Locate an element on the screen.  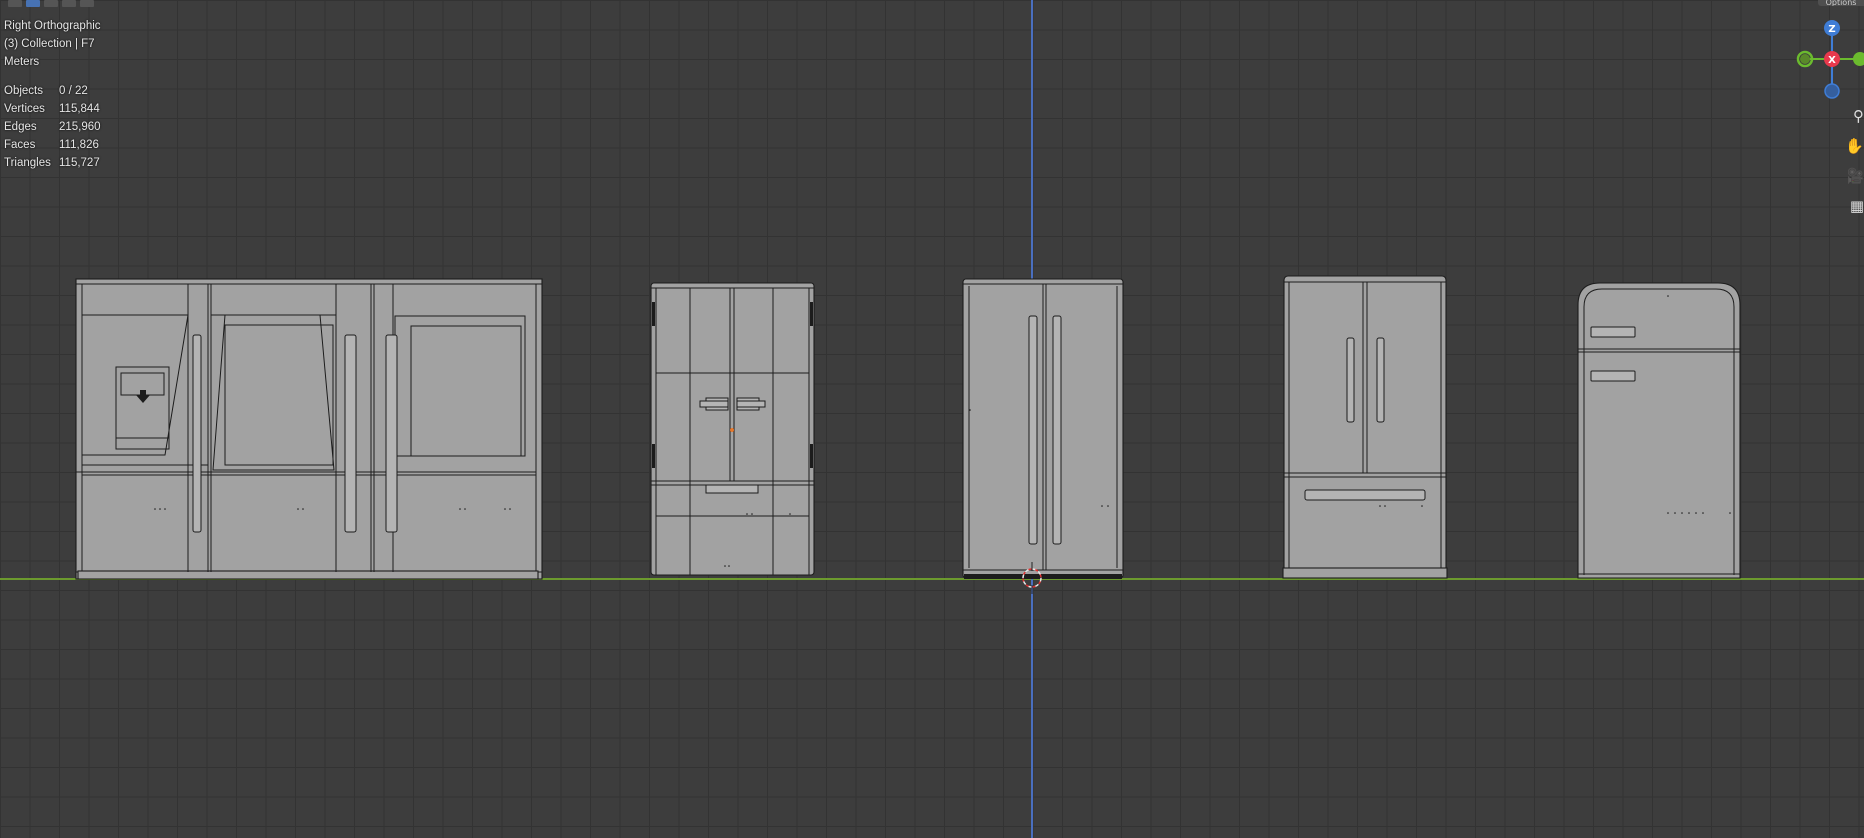
viewport-nav-toolbar: ⚲ ✋ 🎥 ▦ is located at coordinates (1856, 164).